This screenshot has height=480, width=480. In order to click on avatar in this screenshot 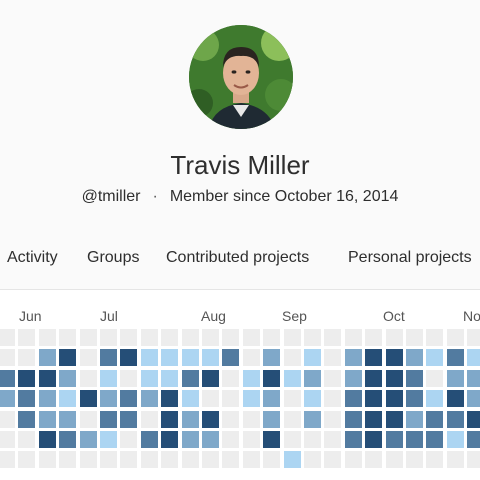, I will do `click(241, 77)`.